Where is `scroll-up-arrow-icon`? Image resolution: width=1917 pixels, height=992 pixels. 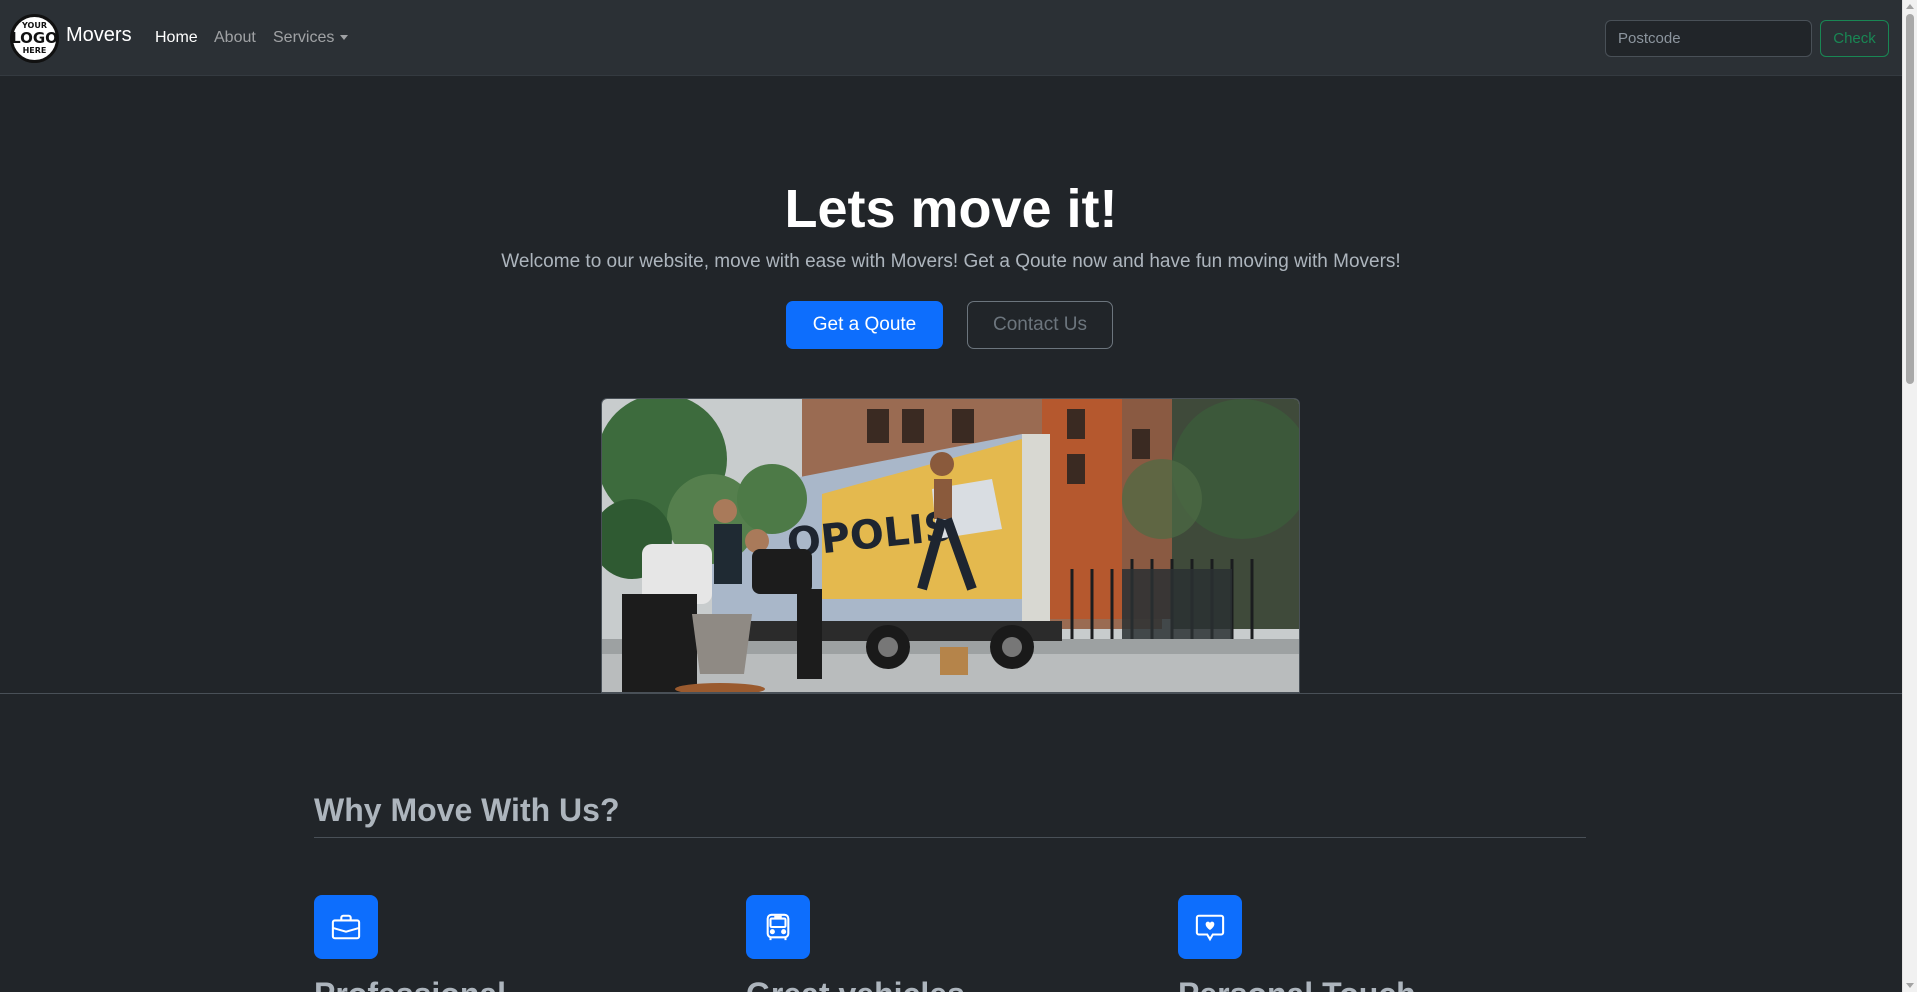
scroll-up-arrow-icon is located at coordinates (1910, 6).